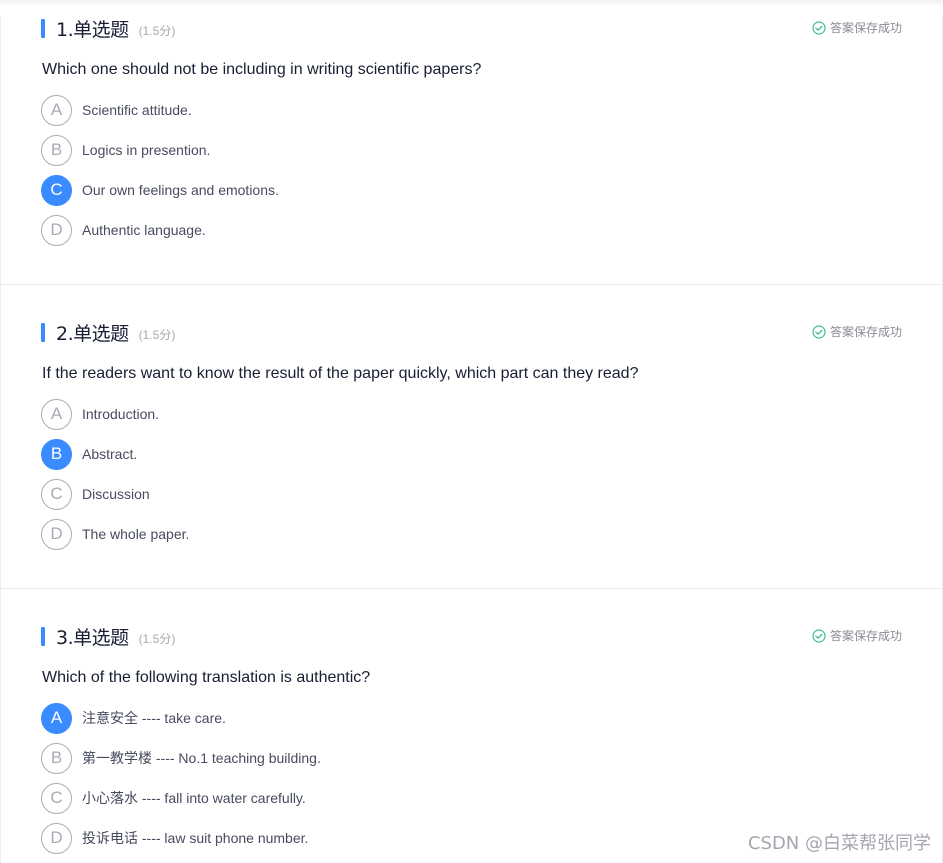 The width and height of the screenshot is (943, 863). What do you see at coordinates (137, 110) in the screenshot?
I see `option-text: Scientific attitude.` at bounding box center [137, 110].